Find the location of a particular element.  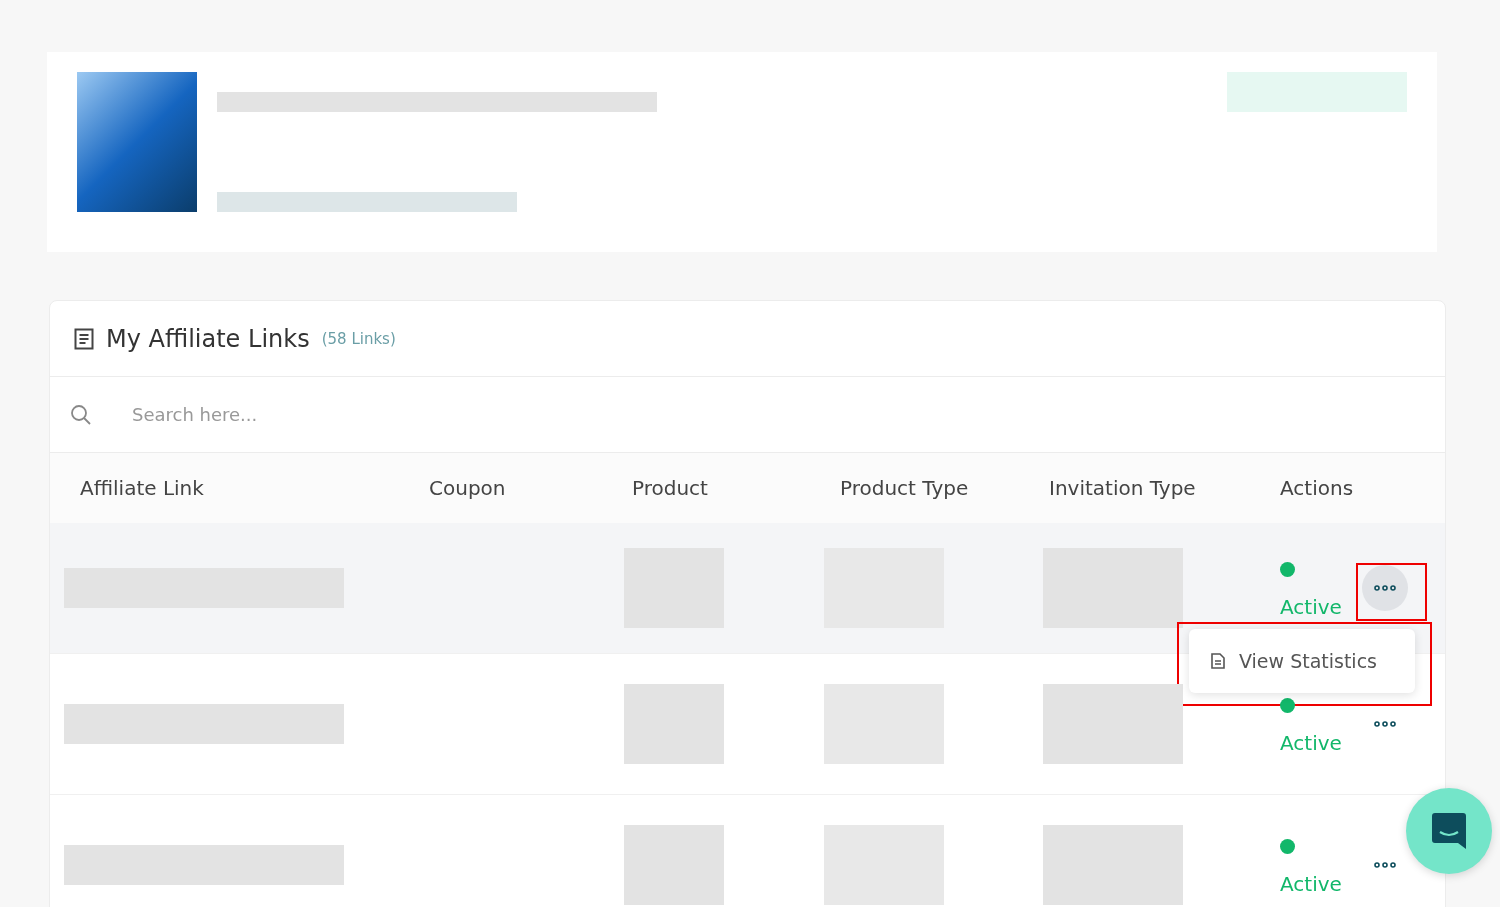

column-header: Invitation Type is located at coordinates (1123, 488).